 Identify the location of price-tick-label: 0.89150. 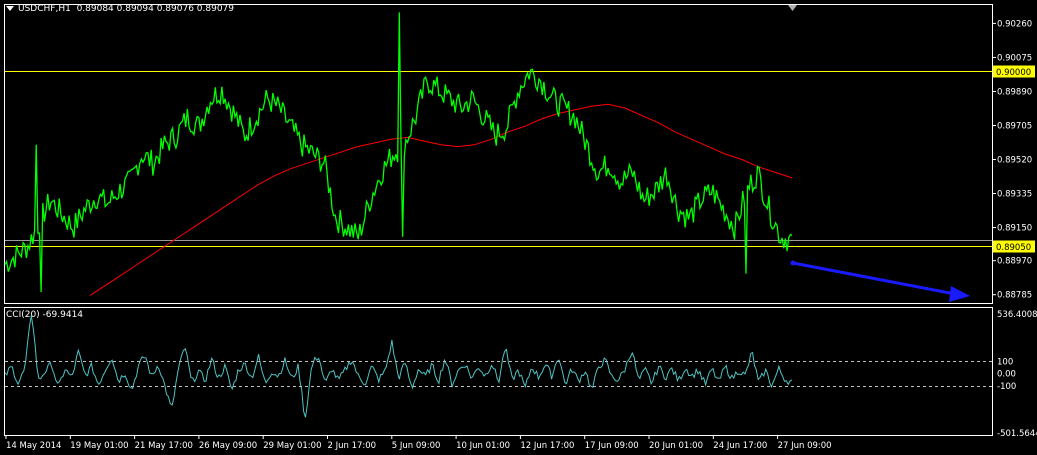
(1014, 229).